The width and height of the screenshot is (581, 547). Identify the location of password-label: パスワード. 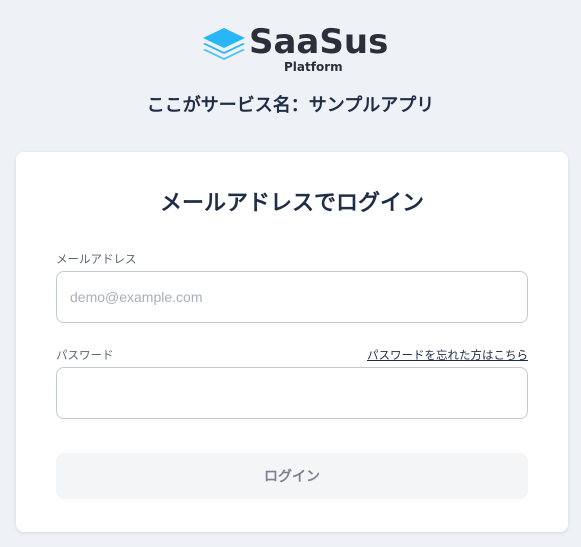
(85, 355).